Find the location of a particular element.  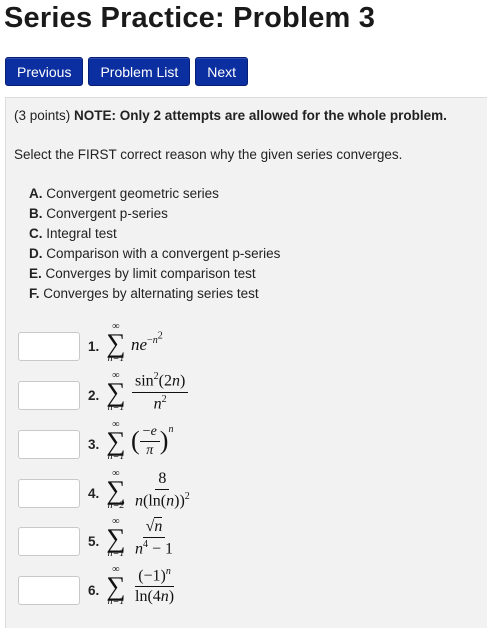

series-number-6: 6. is located at coordinates (94, 590).